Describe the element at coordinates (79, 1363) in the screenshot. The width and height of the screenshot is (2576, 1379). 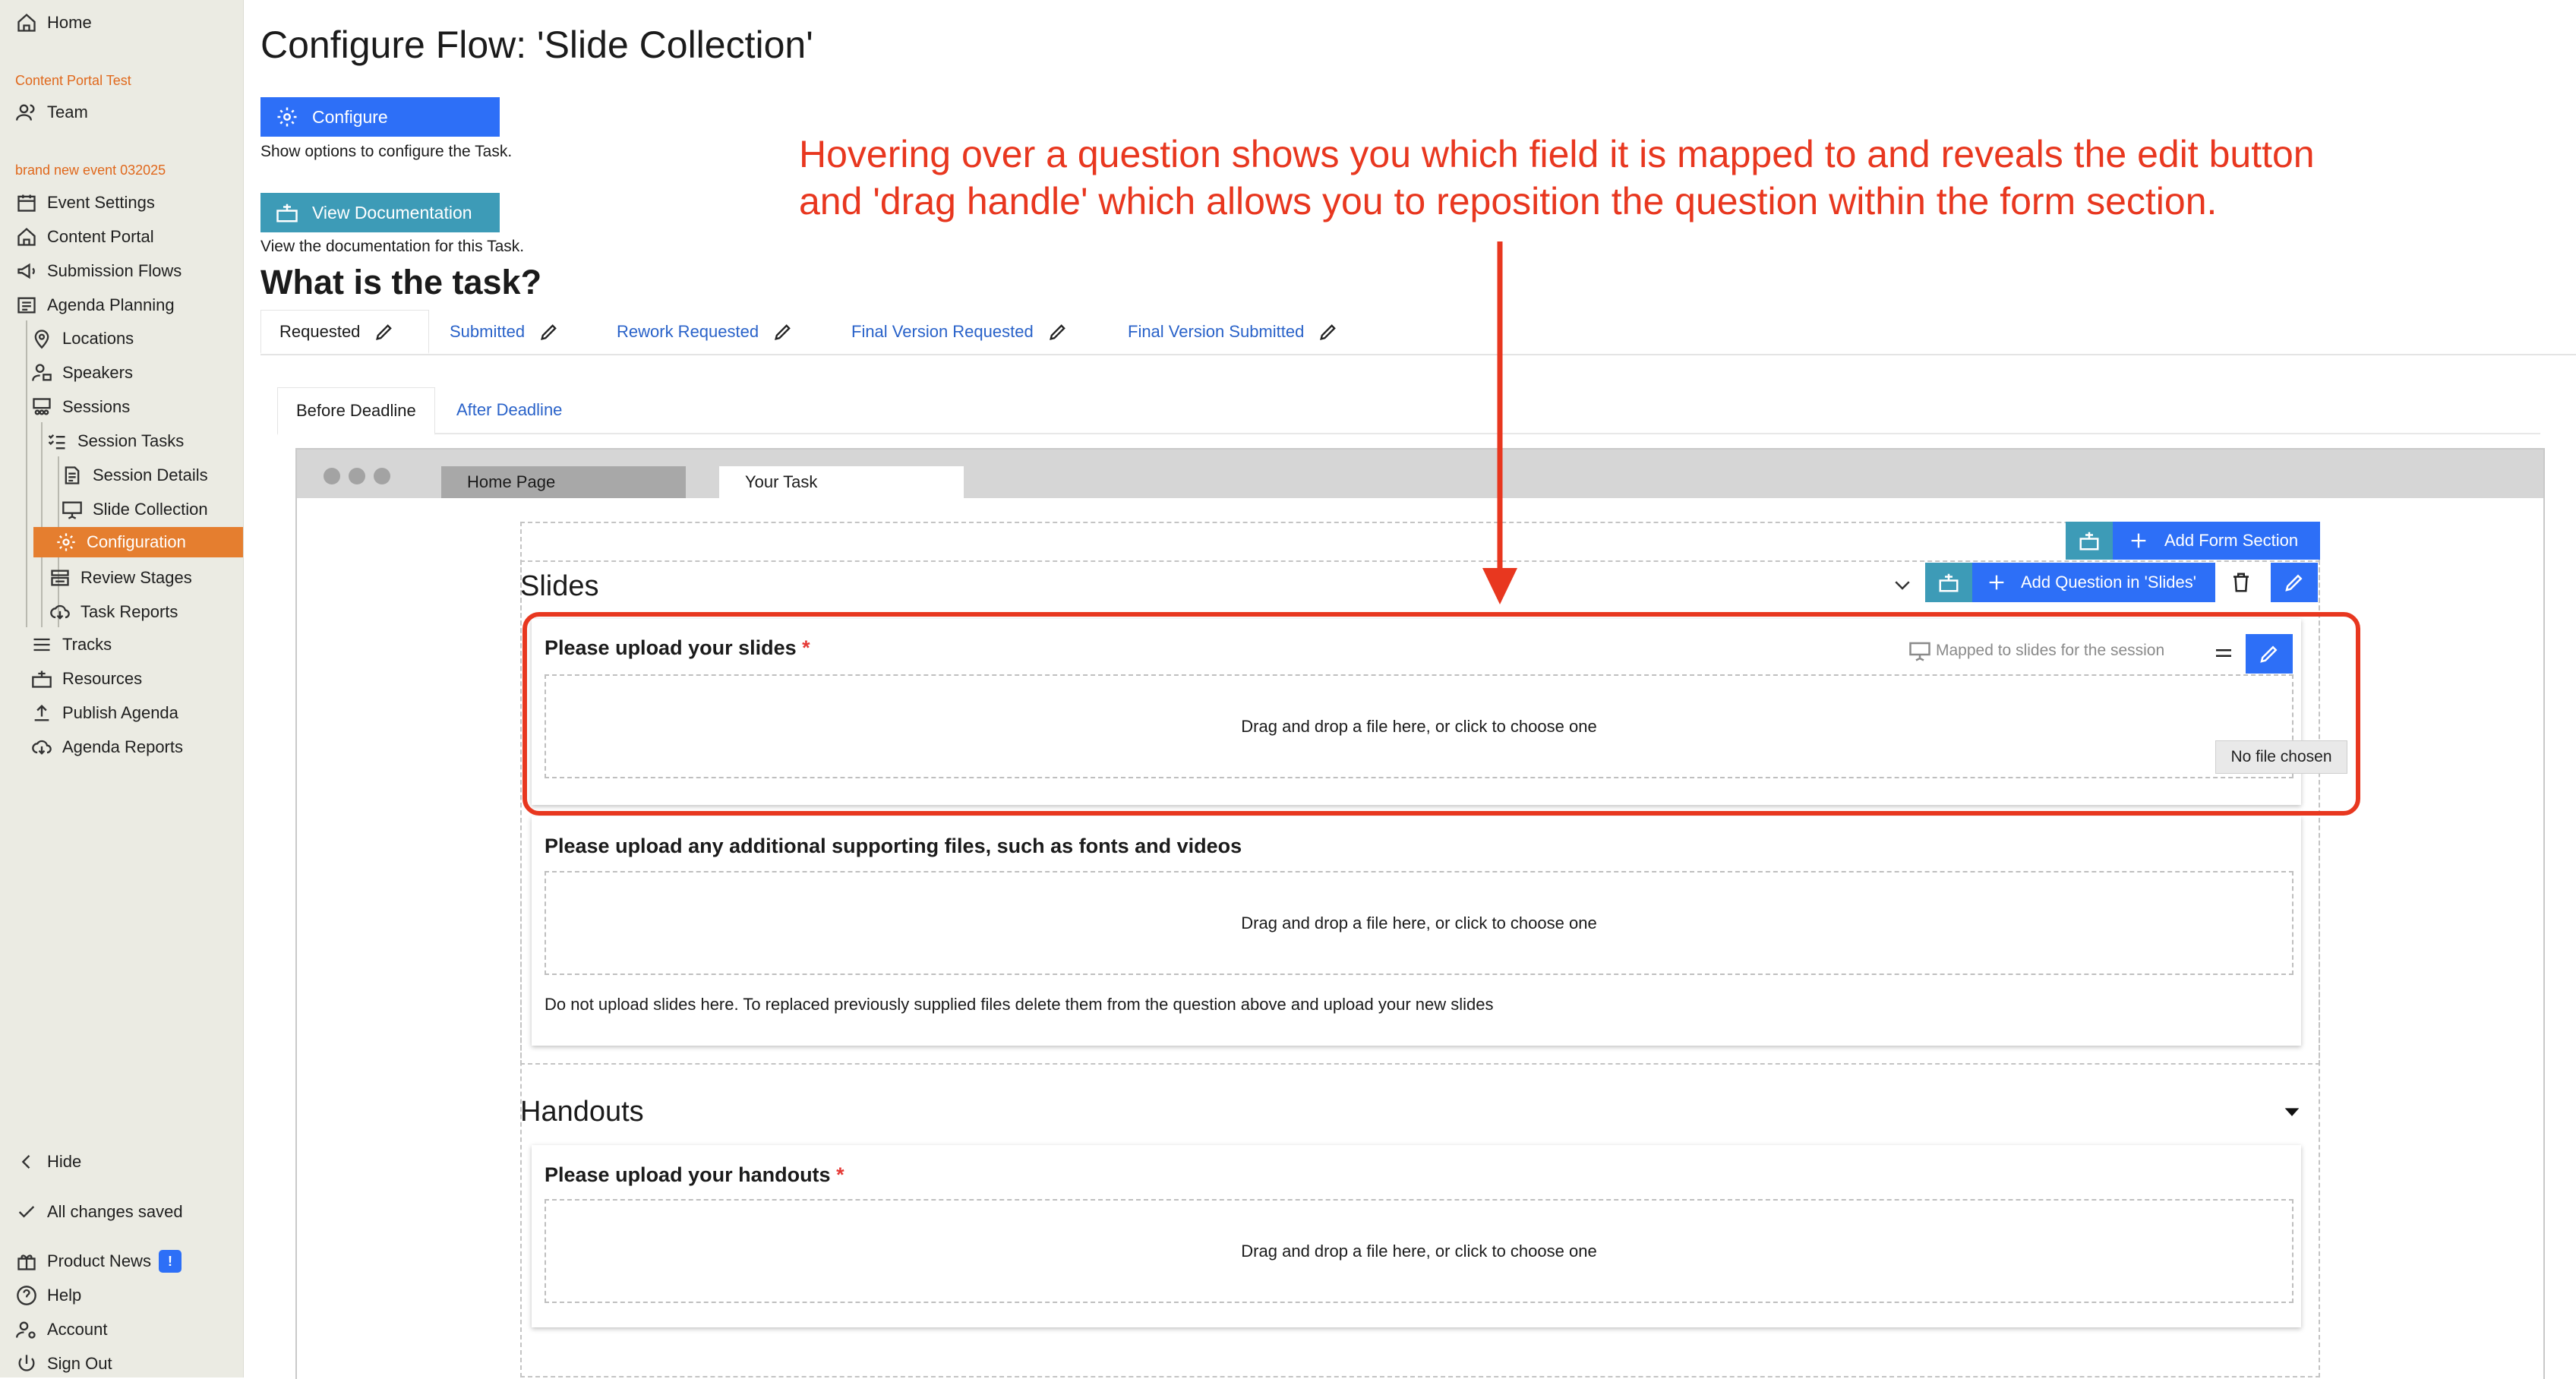
I see `sidebar-item-label: Sign Out` at that location.